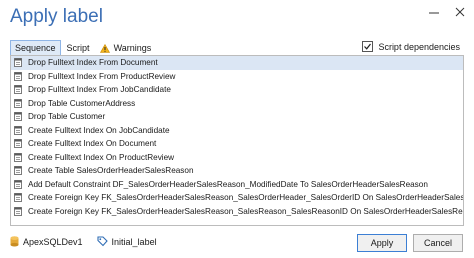  I want to click on checkbox-box, so click(368, 46).